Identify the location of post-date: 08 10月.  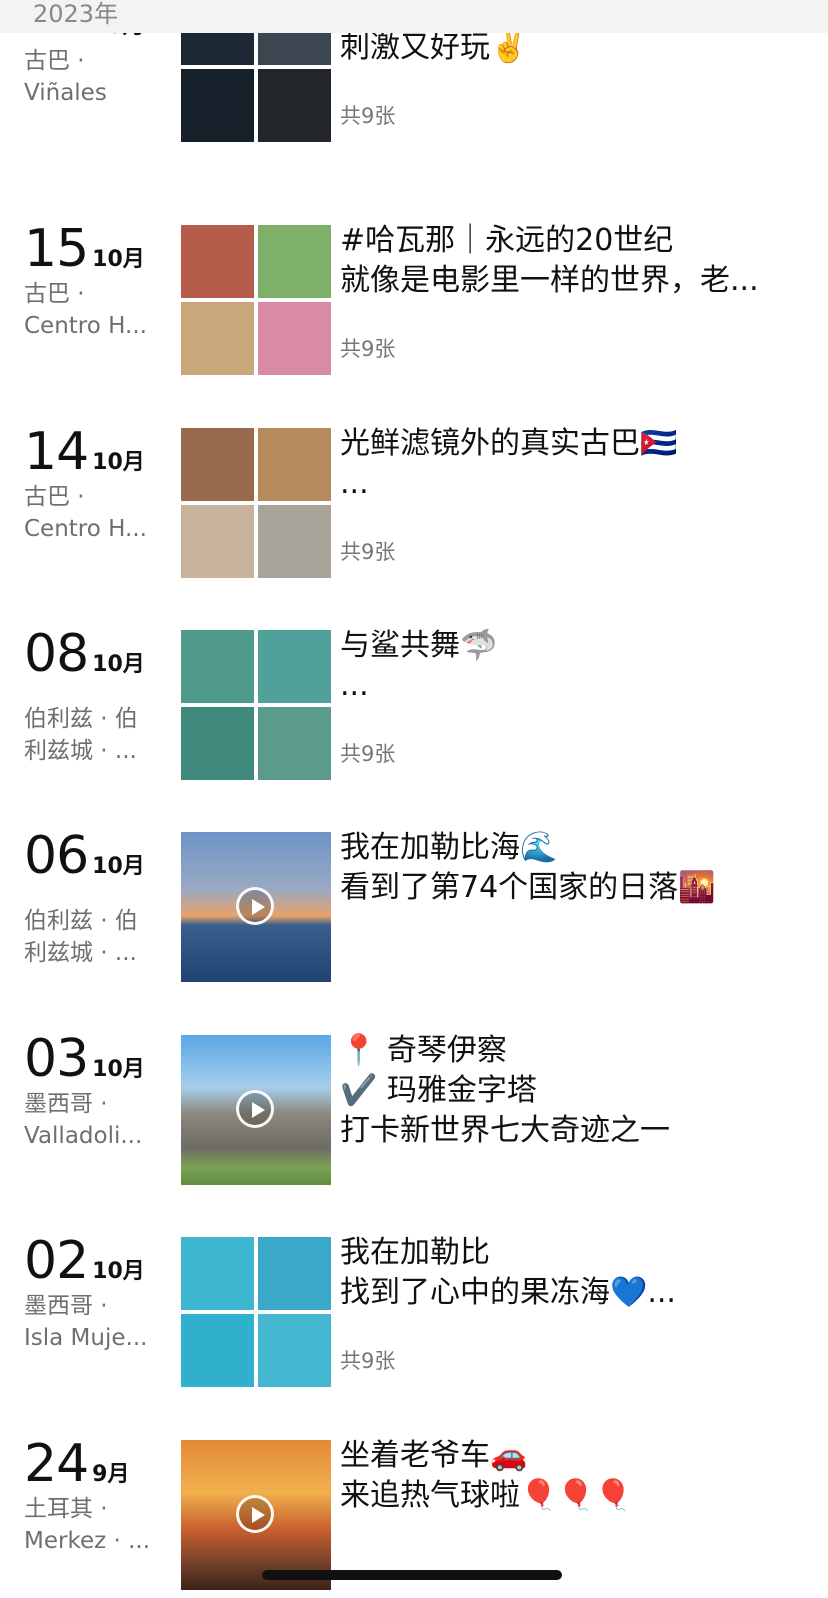
(96, 654).